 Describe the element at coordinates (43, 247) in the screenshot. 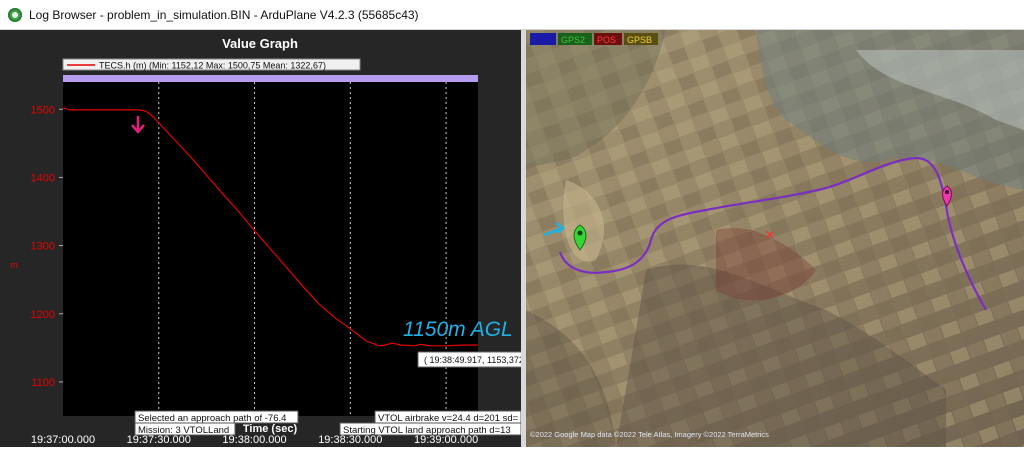

I see `y-tick-label: 1300` at that location.